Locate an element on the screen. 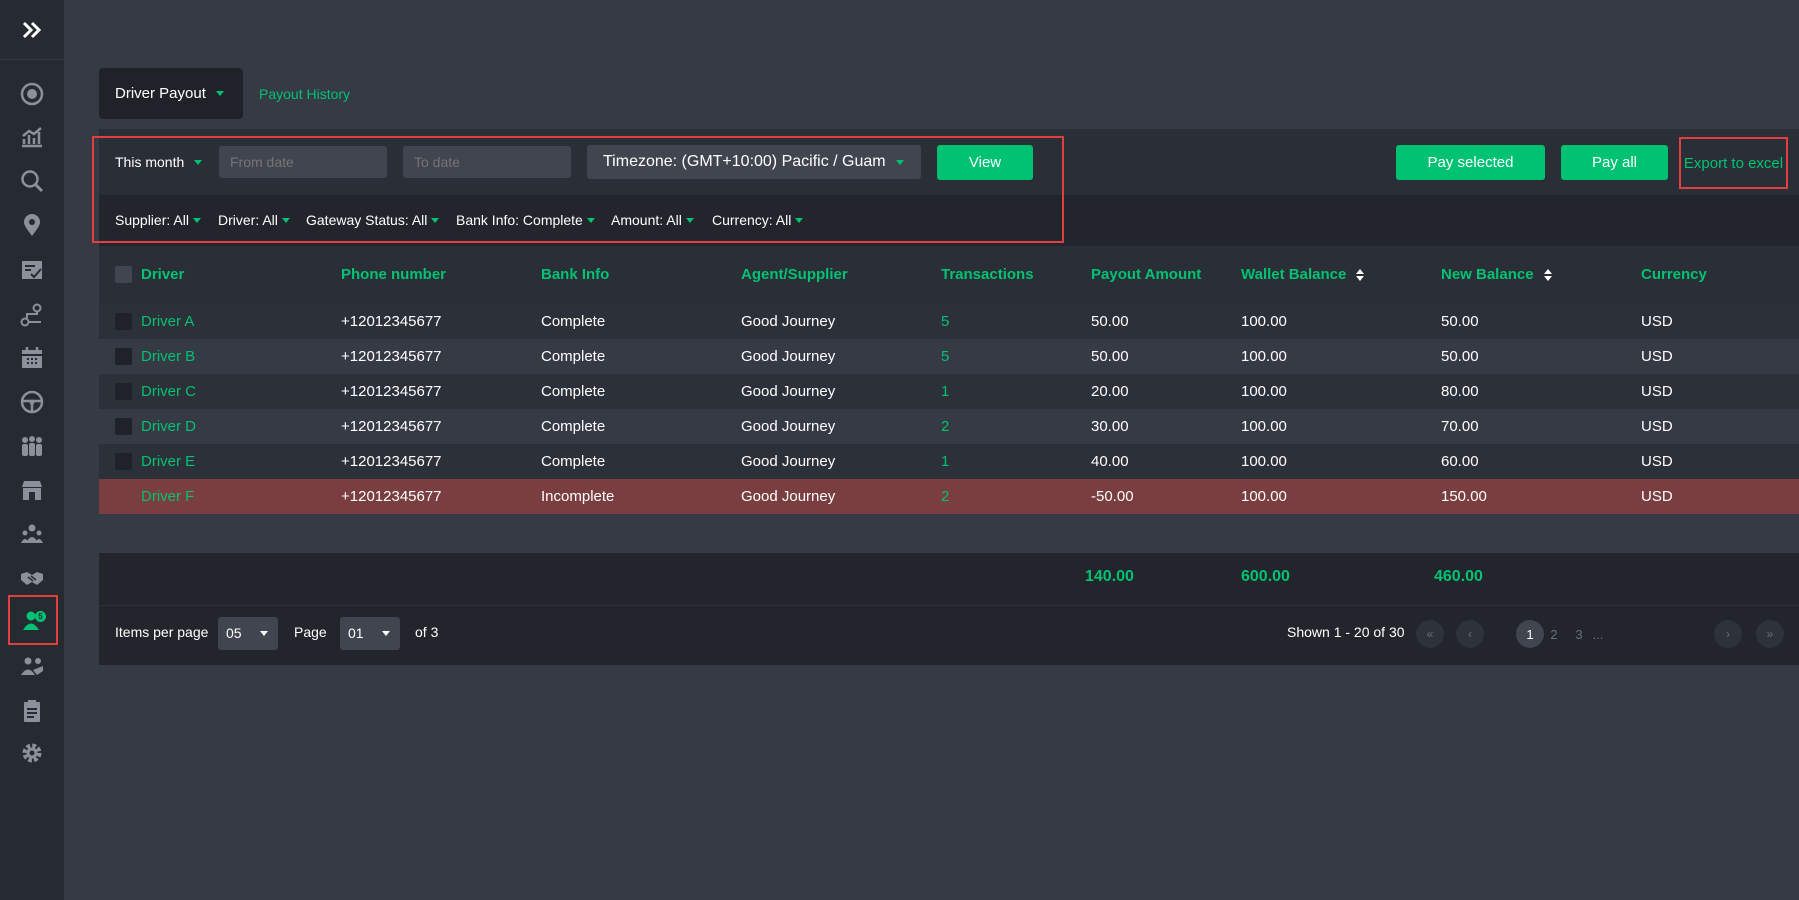  driver-name-link: Driver E is located at coordinates (168, 461).